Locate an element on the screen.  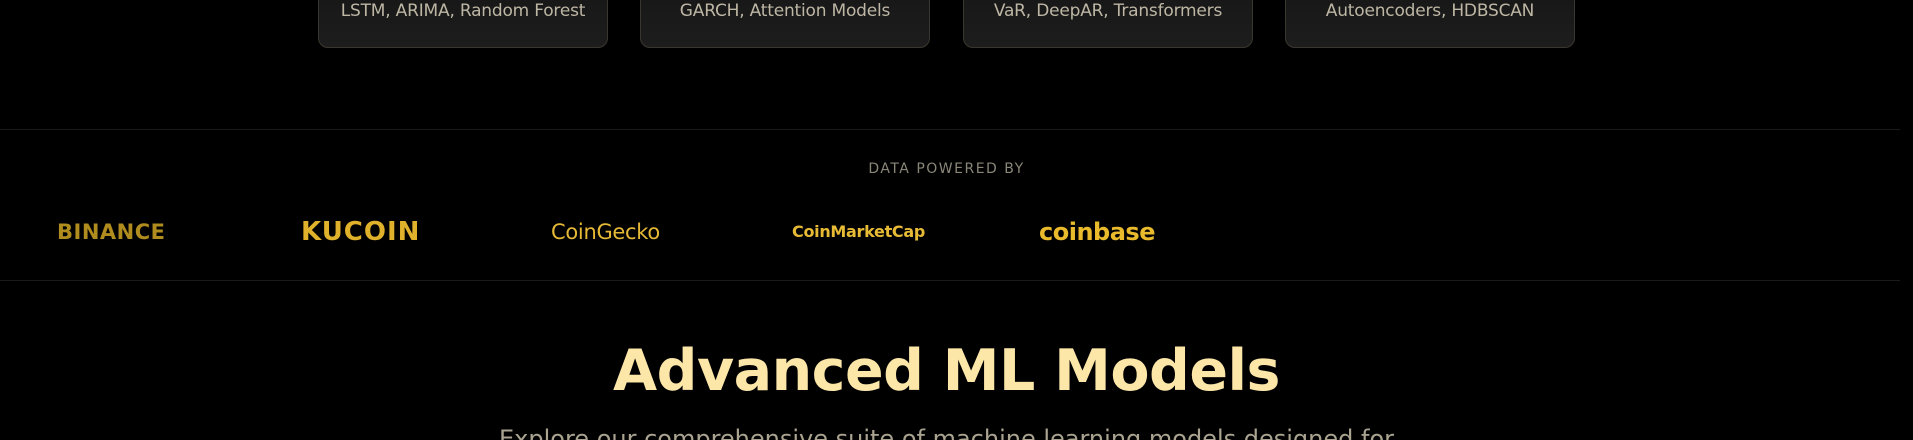
coingecko-logo: CoinGecko is located at coordinates (605, 232).